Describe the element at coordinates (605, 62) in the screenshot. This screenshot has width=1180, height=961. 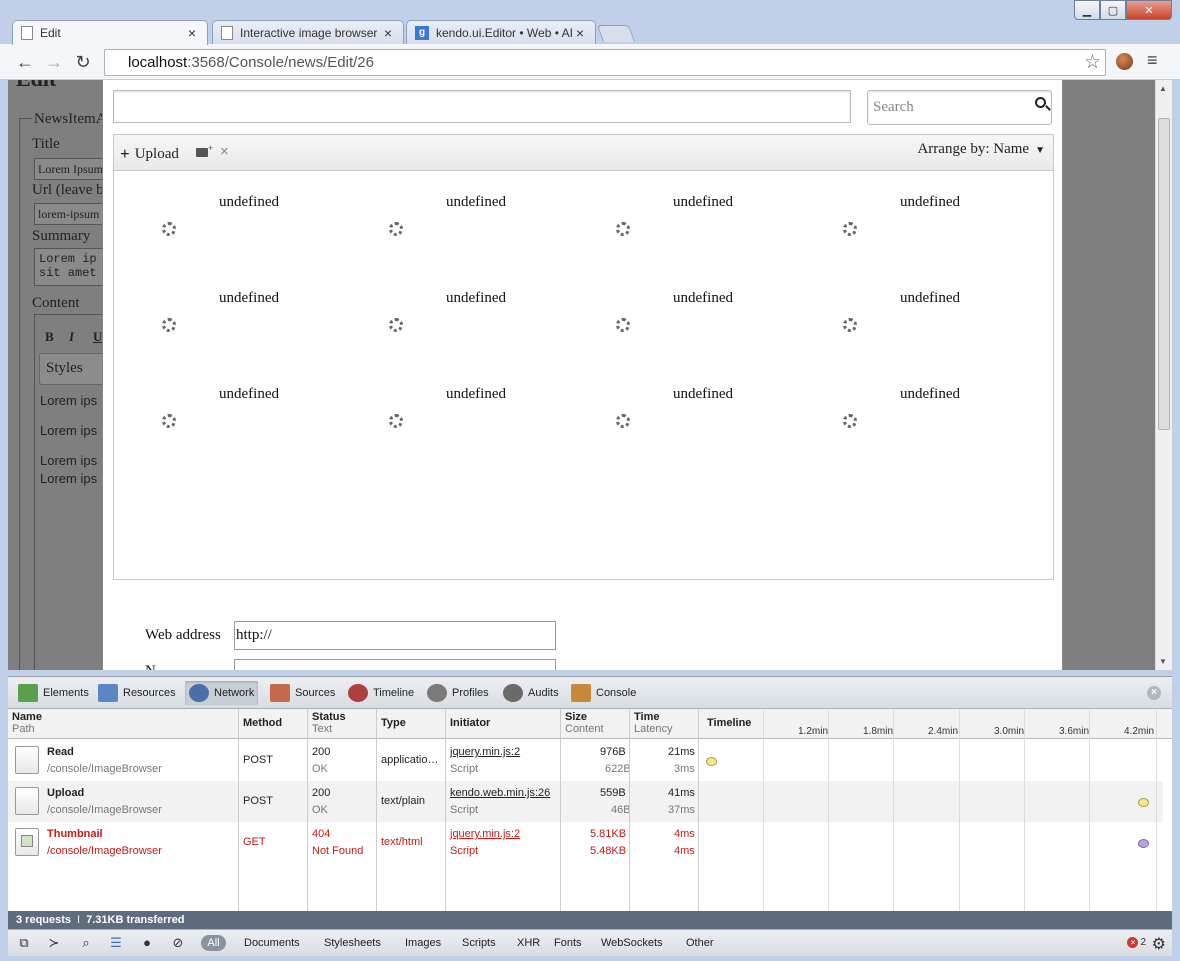
I see `address-bar: localhost:3568/Console/news/Edit/26 ☆` at that location.